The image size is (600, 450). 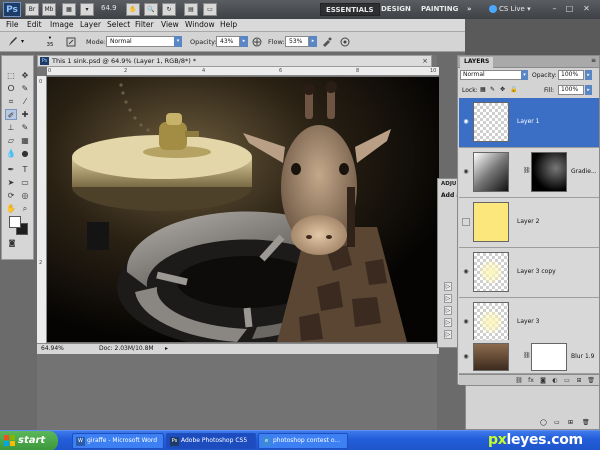 I want to click on rotate-view-button: ↻, so click(x=169, y=9).